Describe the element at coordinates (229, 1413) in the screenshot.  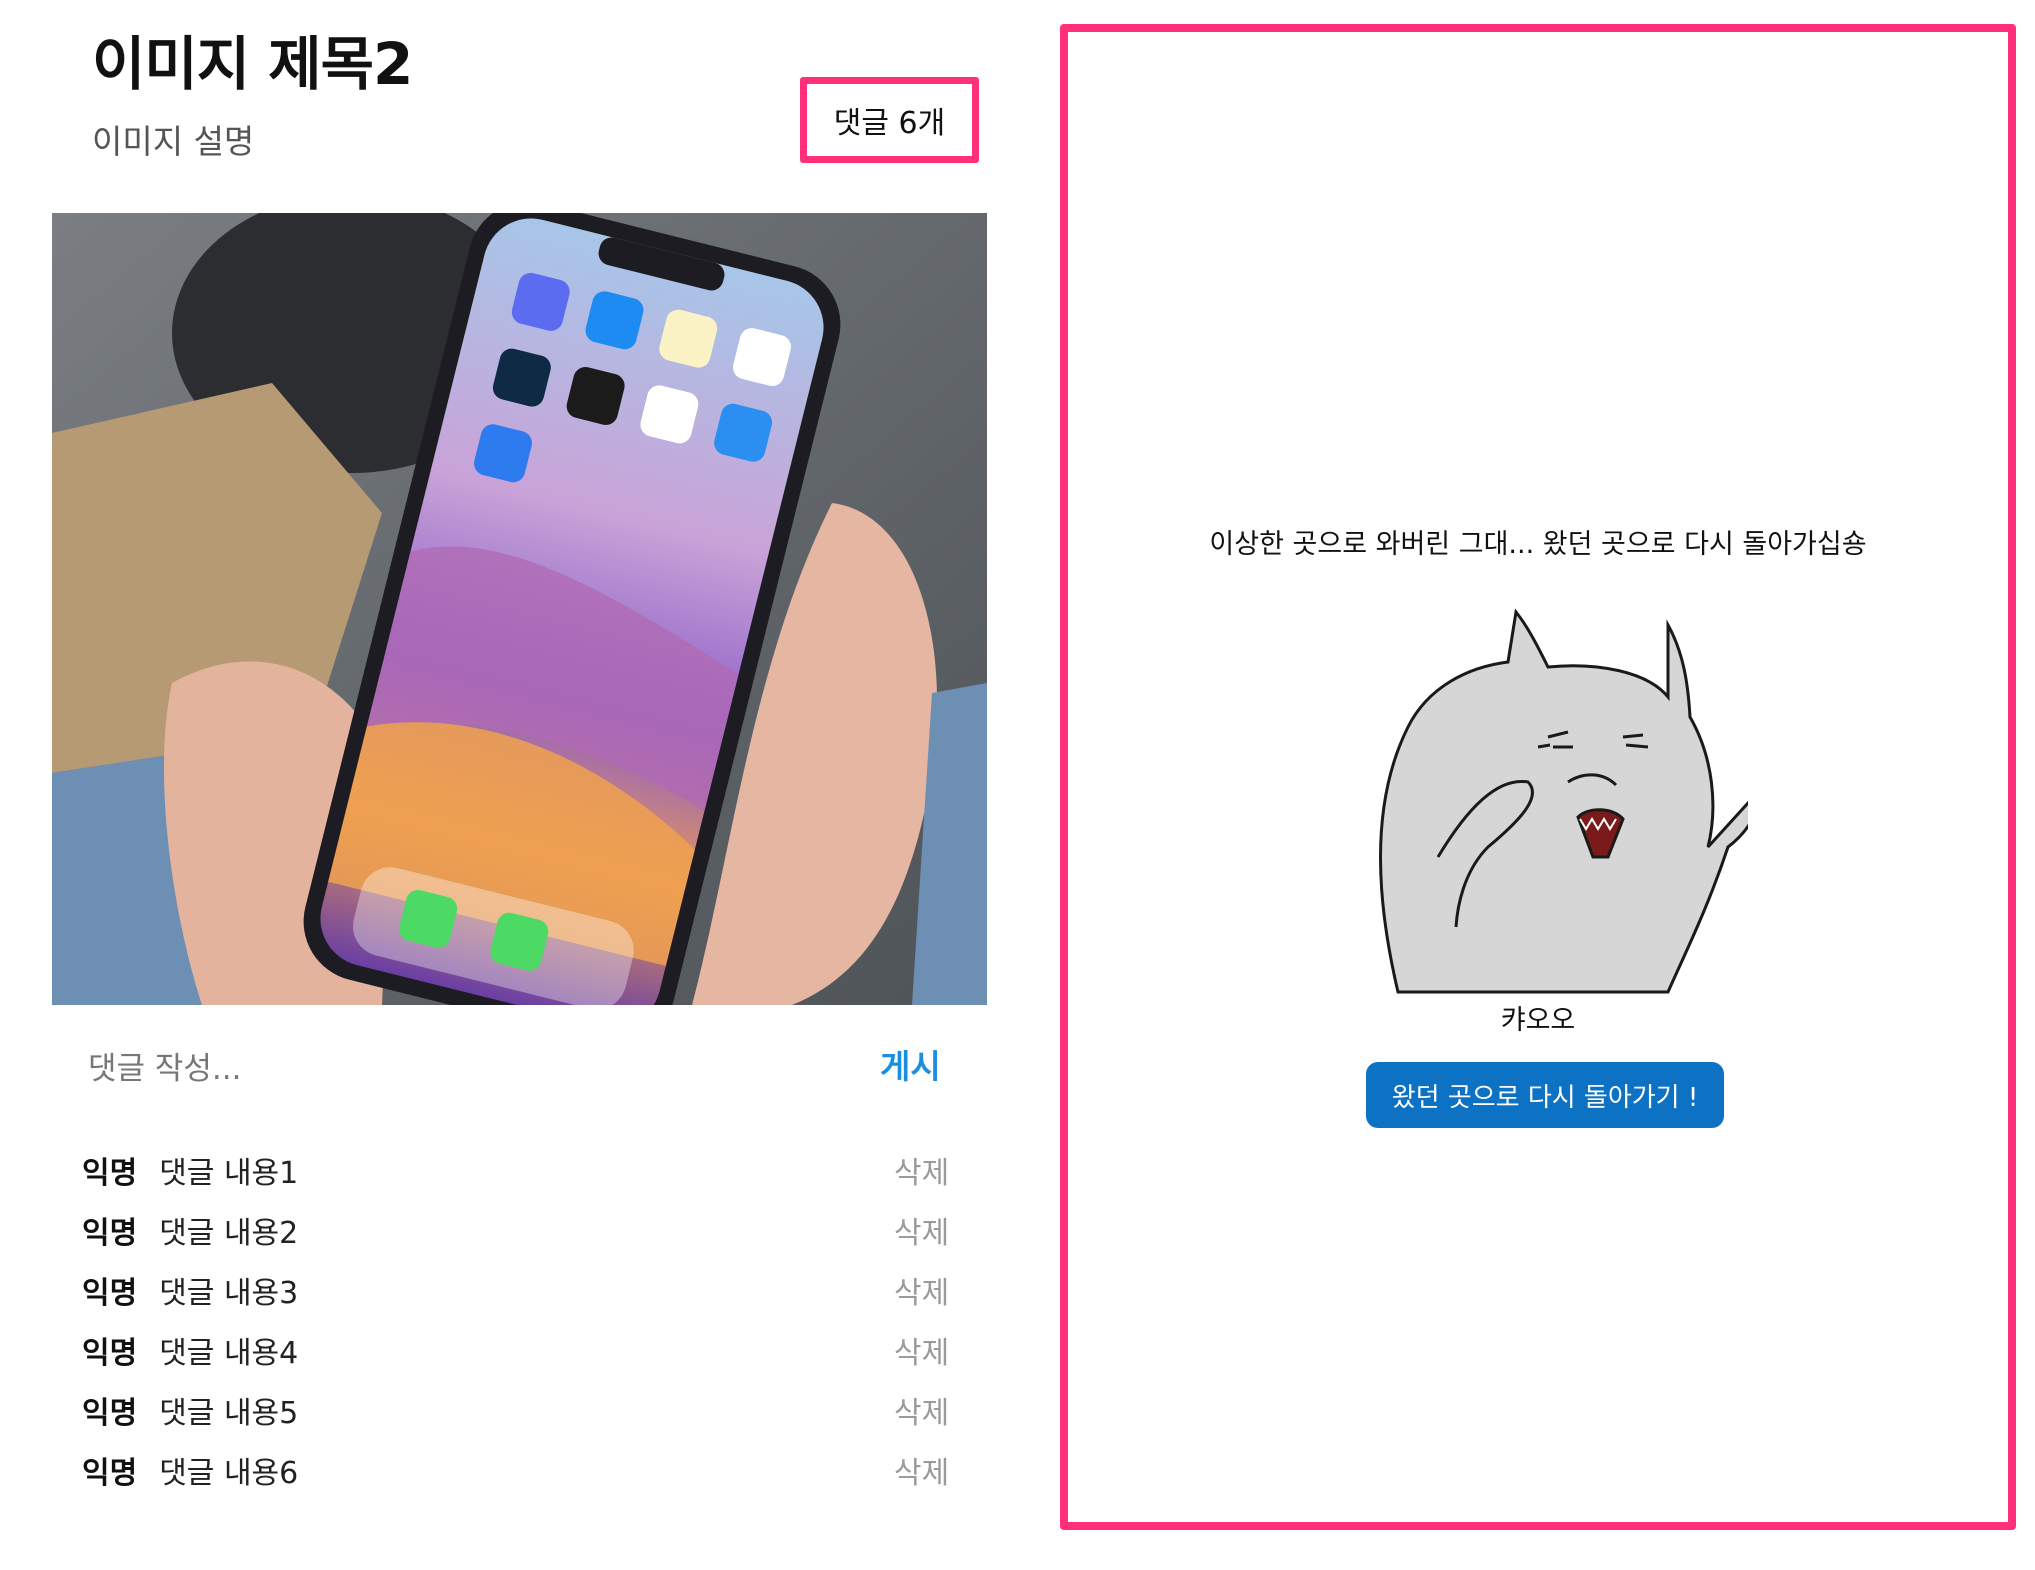
I see `comment-text: 댓글 내용5` at that location.